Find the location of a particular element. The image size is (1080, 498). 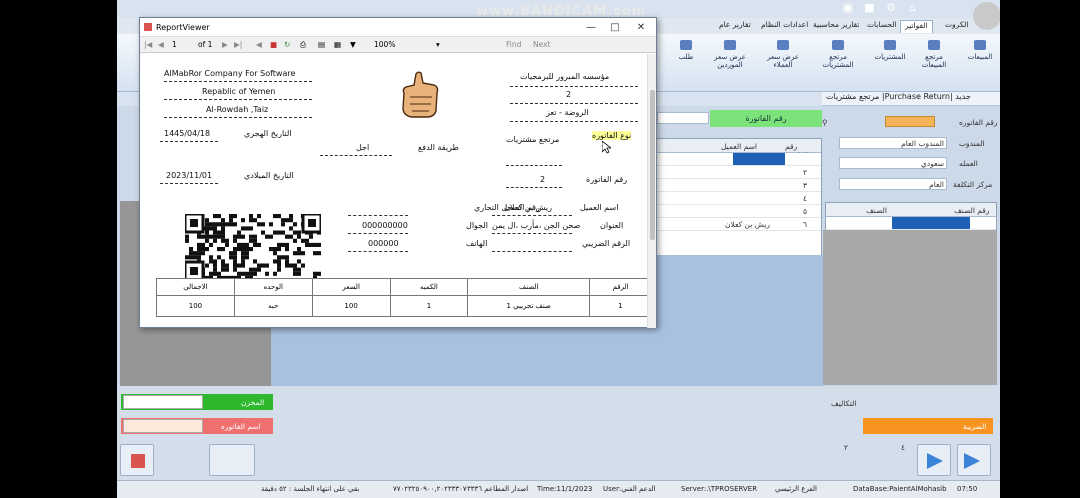

tab-invoices: الفواتير is located at coordinates (916, 26).